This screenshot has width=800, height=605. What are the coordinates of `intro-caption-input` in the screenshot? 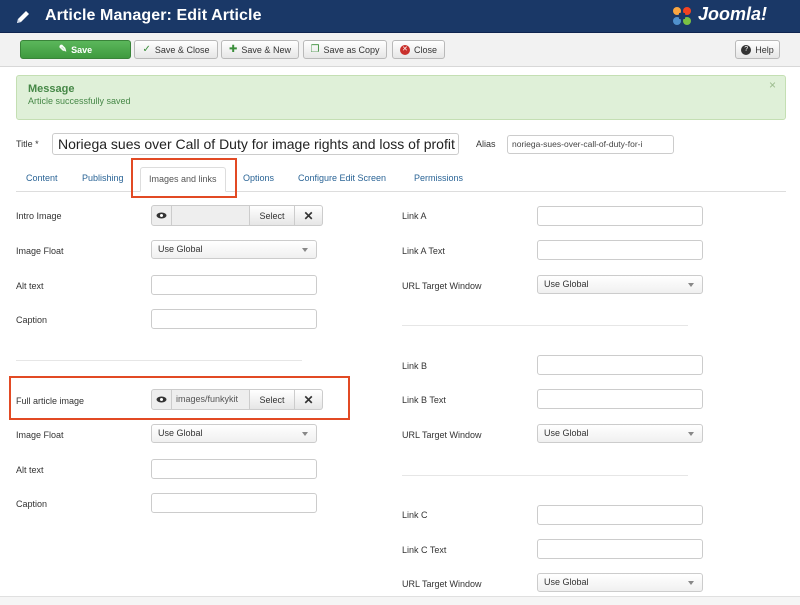 It's located at (234, 319).